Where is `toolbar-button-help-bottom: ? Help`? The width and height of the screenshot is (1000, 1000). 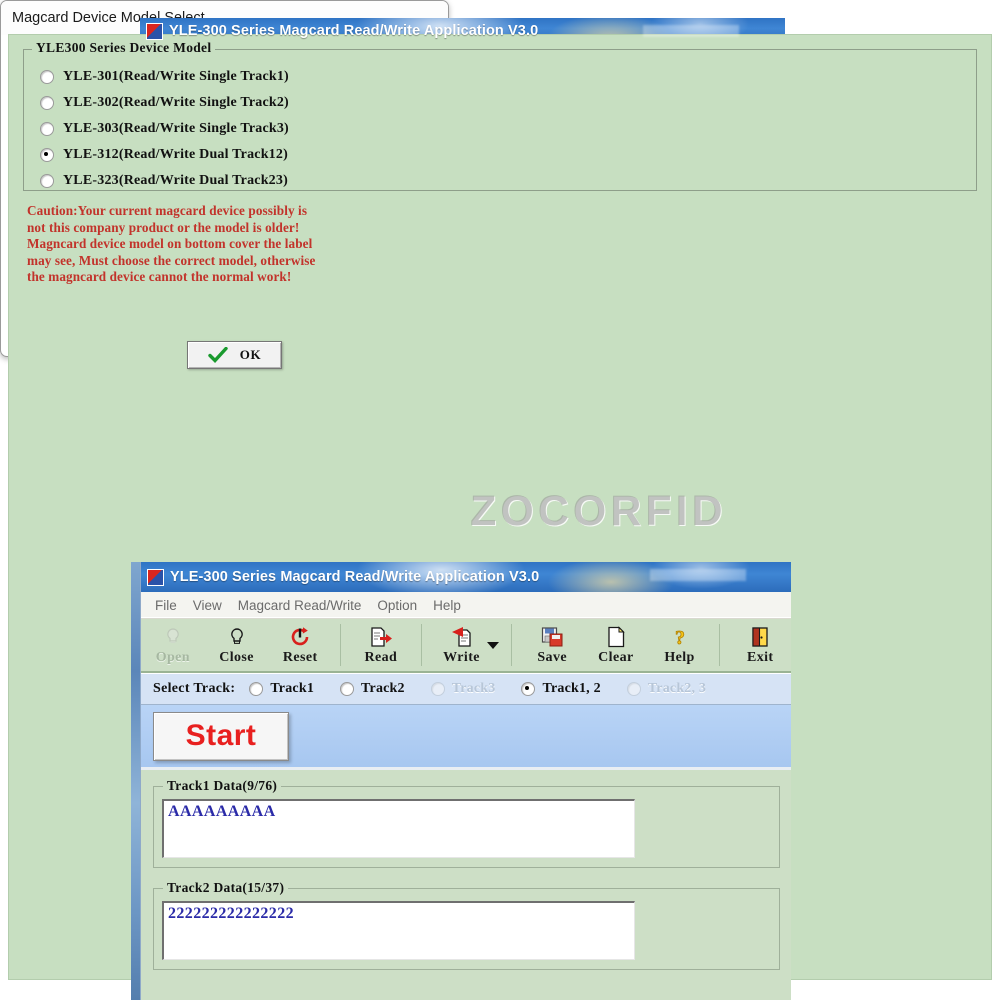
toolbar-button-help-bottom: ? Help is located at coordinates (680, 645).